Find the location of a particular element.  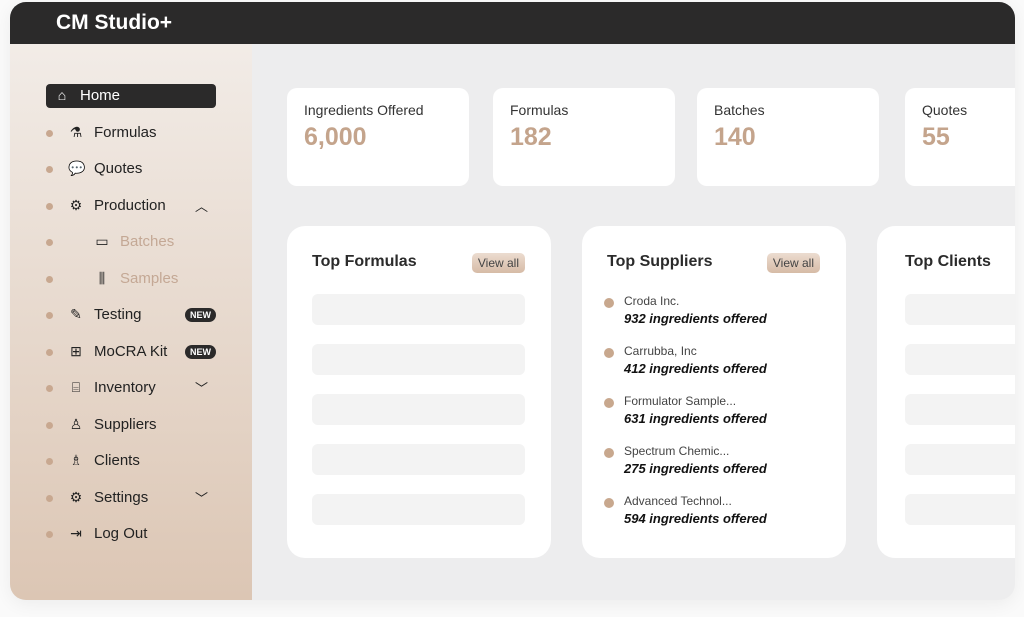

settings-icon: ⚙ is located at coordinates (76, 496).